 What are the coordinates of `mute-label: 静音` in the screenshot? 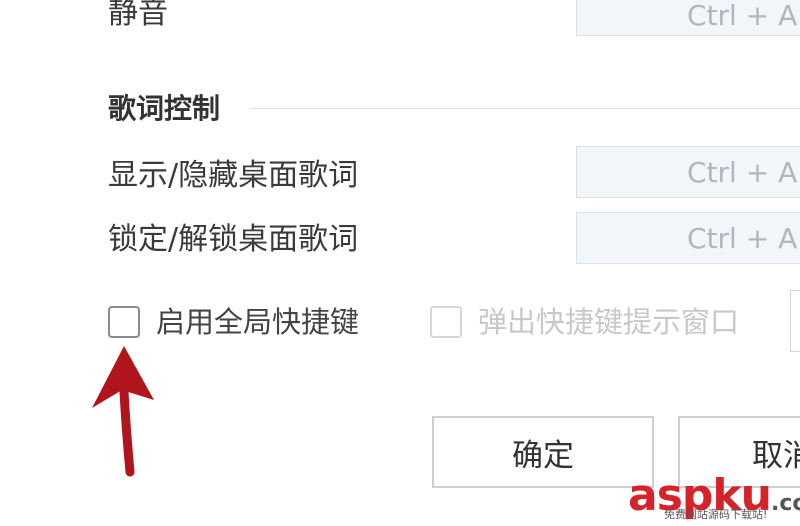 It's located at (138, 15).